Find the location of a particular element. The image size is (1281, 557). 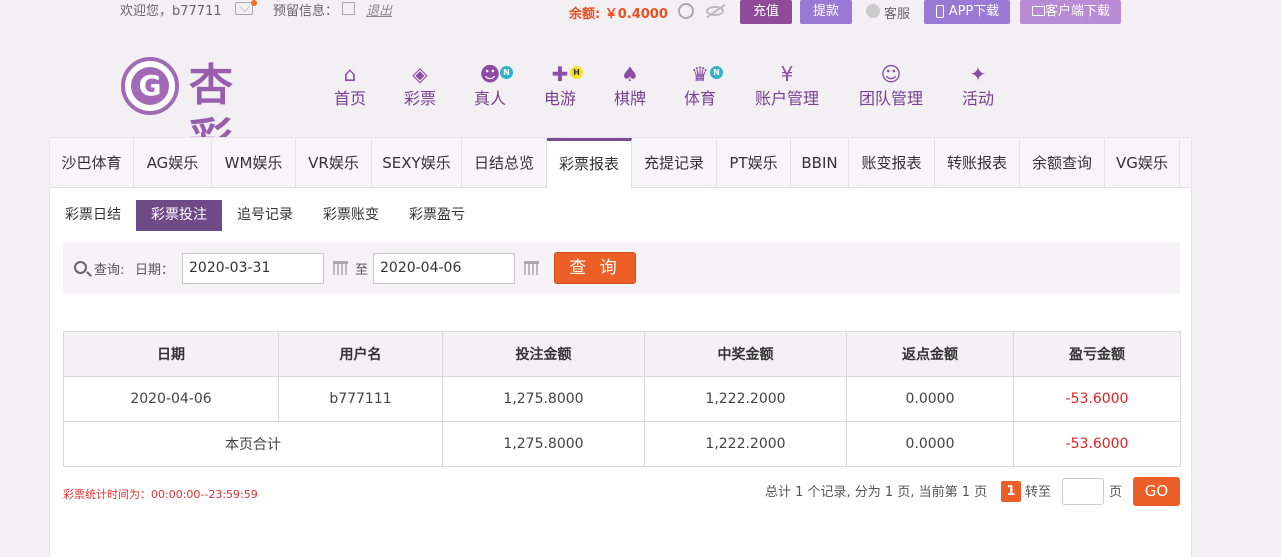

cell-profit-amount: -53.6000 is located at coordinates (1097, 399).